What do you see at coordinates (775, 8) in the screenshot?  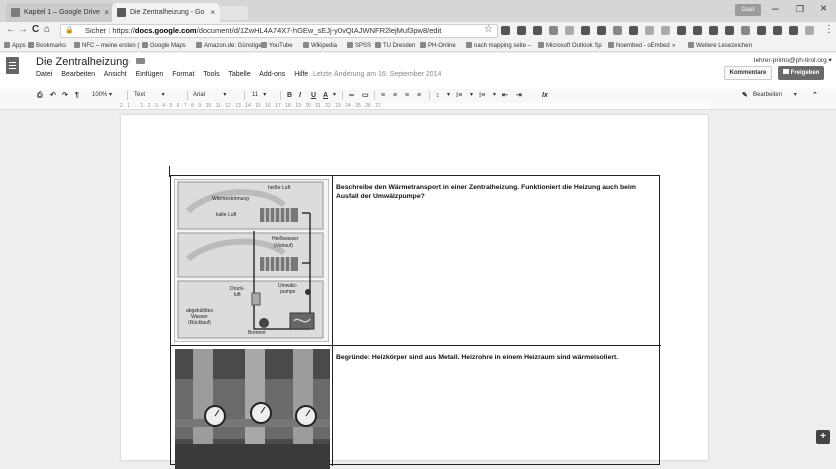 I see `minimize-button: –` at bounding box center [775, 8].